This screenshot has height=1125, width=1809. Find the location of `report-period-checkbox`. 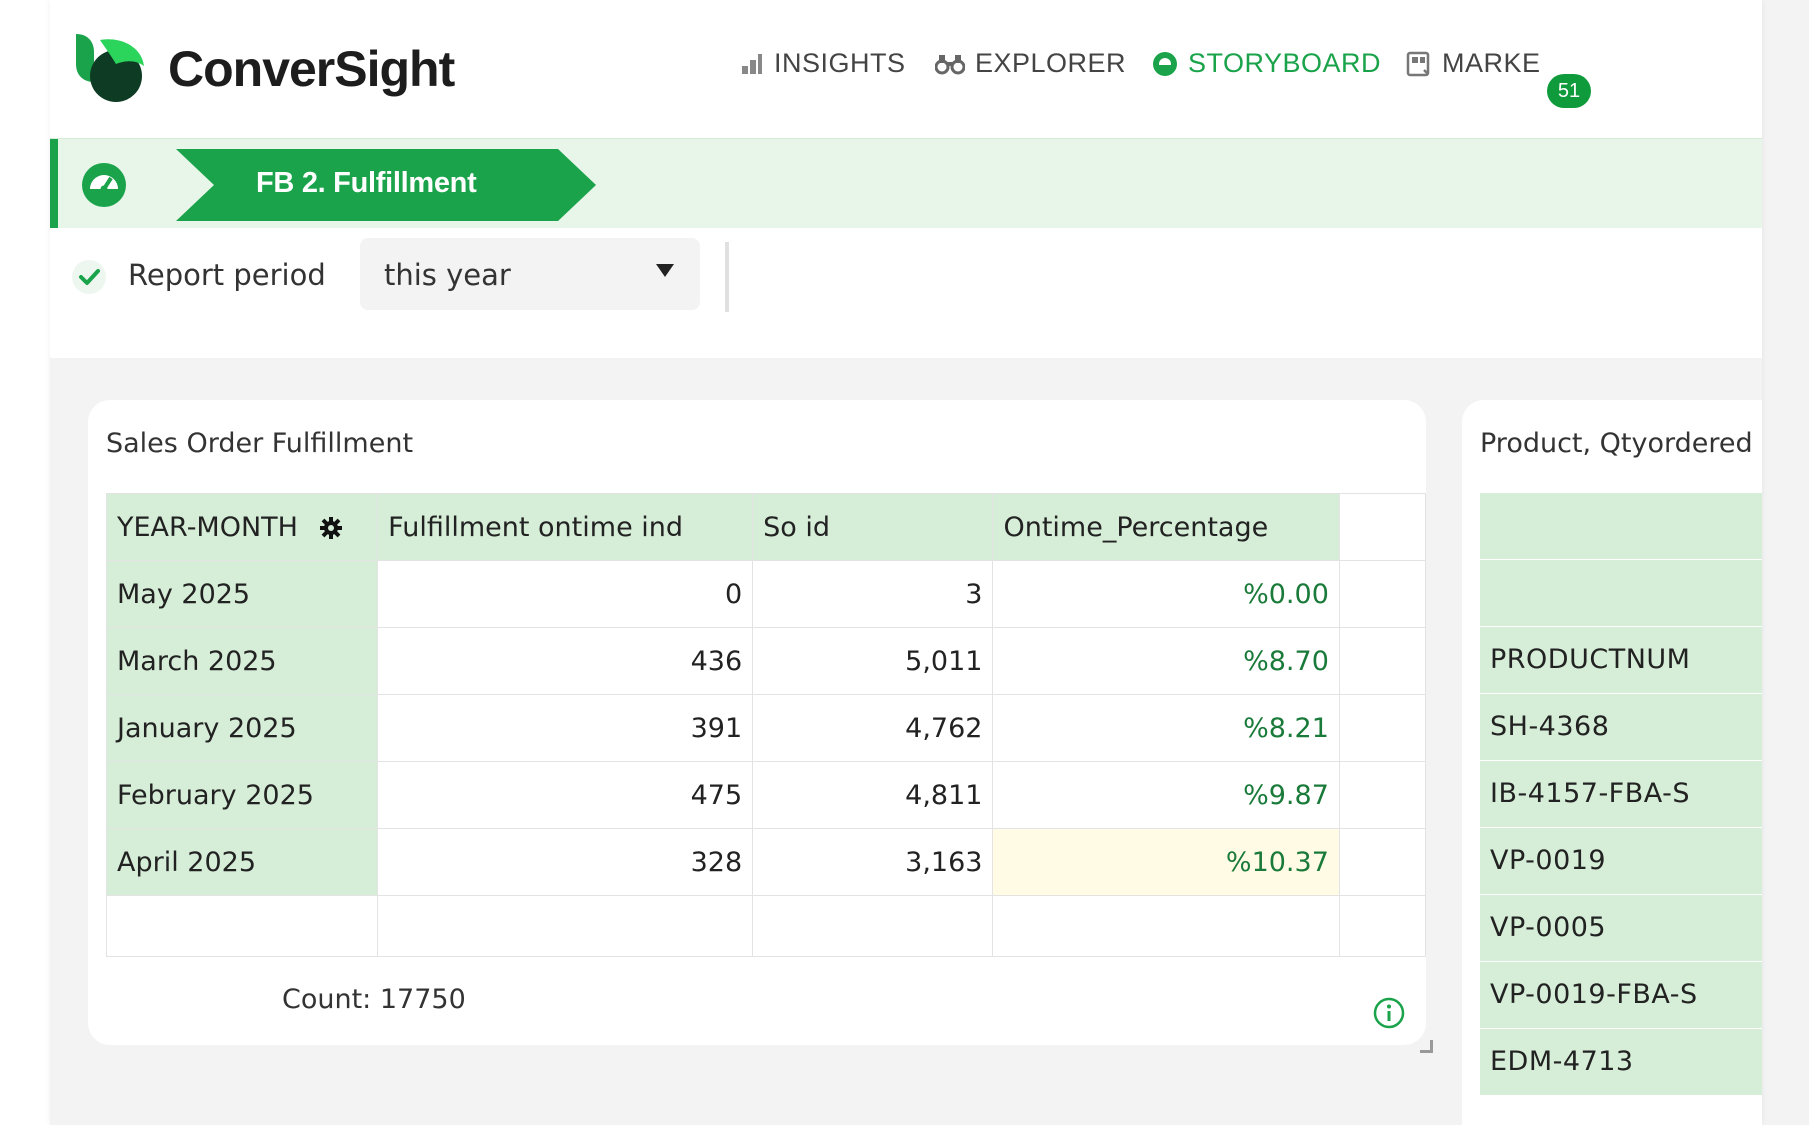

report-period-checkbox is located at coordinates (89, 277).